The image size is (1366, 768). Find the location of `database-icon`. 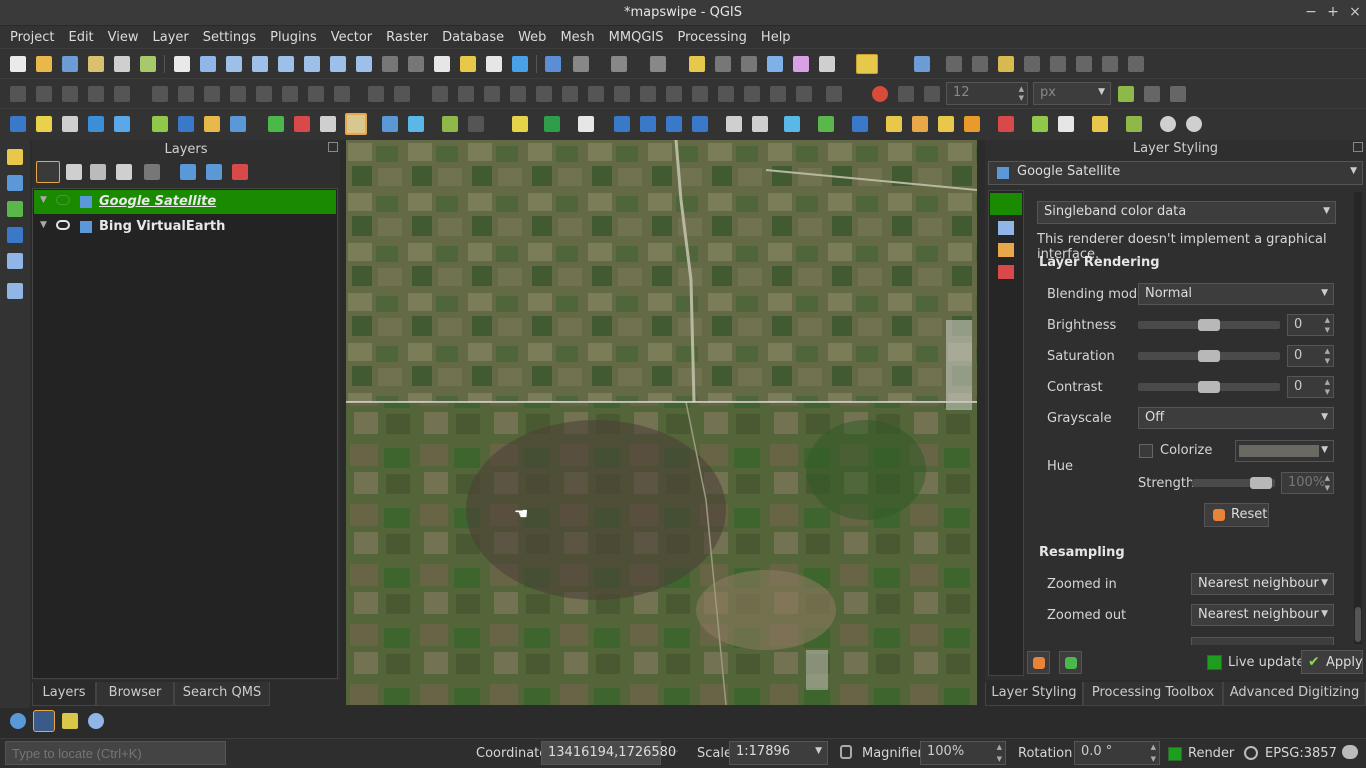

database-icon is located at coordinates (894, 124).